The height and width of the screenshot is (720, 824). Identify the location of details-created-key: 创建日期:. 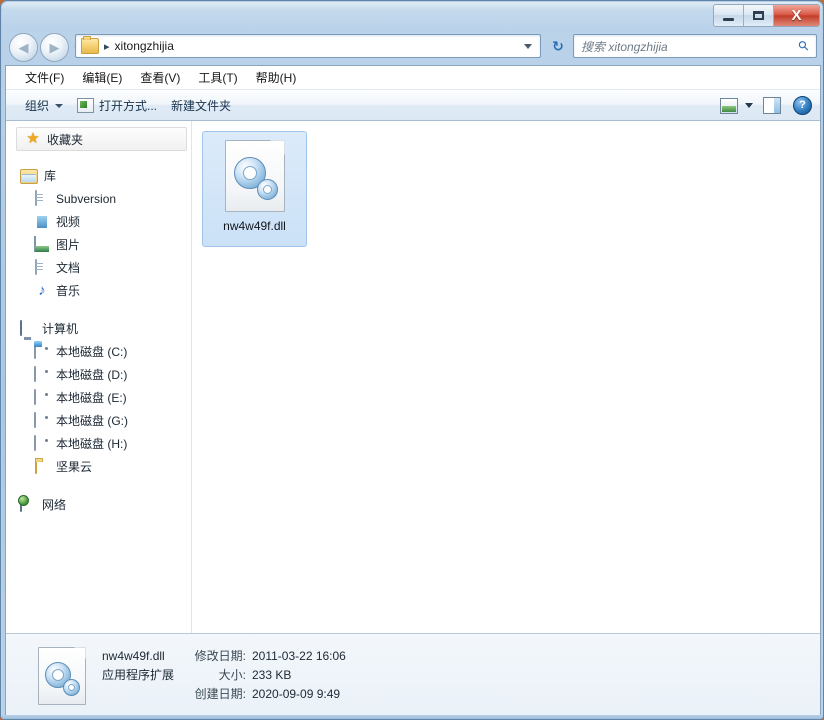
(220, 694).